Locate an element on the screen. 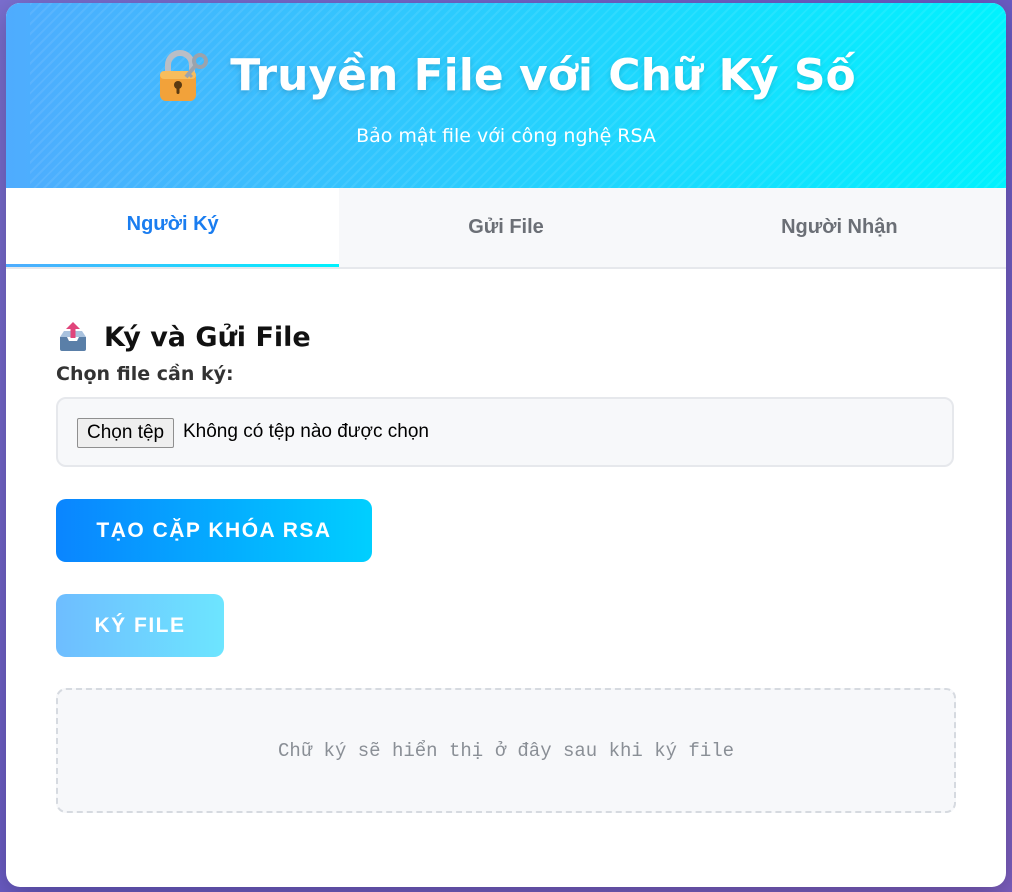  section-title: Ký và Gửi File is located at coordinates (207, 337).